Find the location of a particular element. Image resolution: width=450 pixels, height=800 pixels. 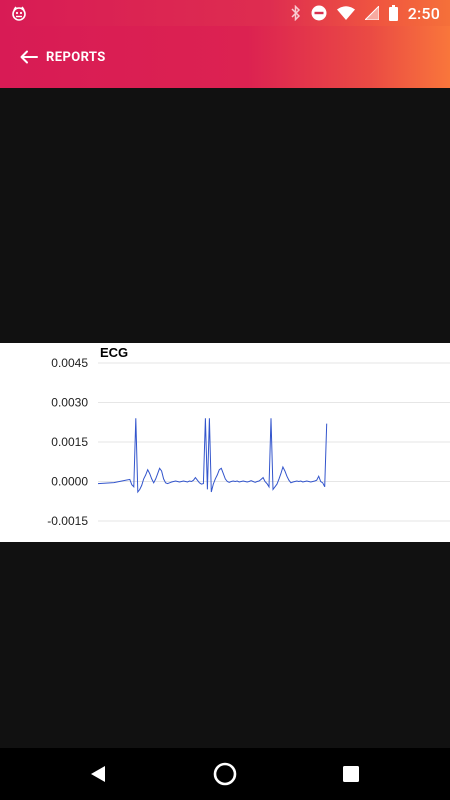

y-tick-label: 0.0045 is located at coordinates (69, 363).